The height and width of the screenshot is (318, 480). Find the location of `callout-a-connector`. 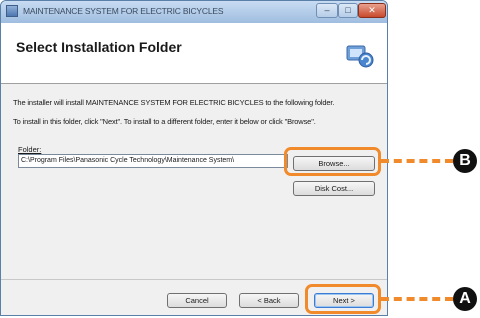

callout-a-connector is located at coordinates (417, 299).